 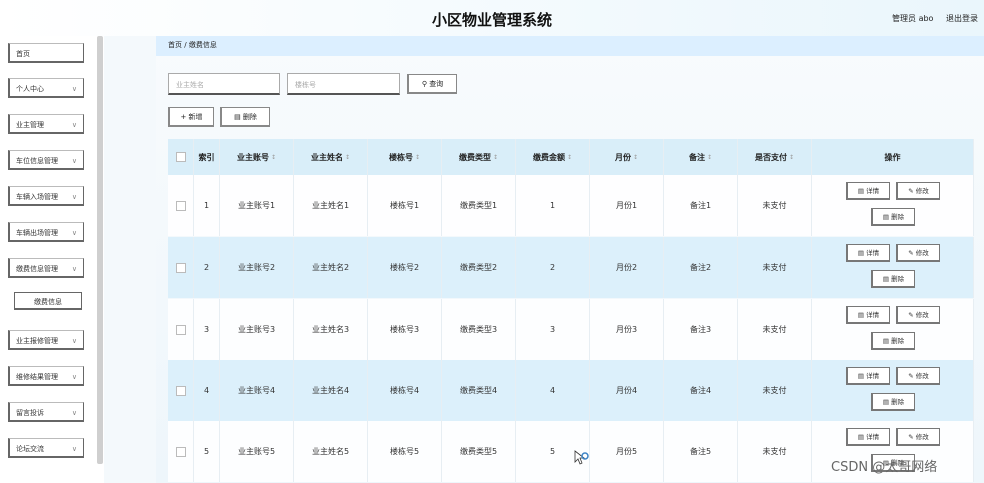 I want to click on table-cell: 月份5, so click(x=627, y=451).